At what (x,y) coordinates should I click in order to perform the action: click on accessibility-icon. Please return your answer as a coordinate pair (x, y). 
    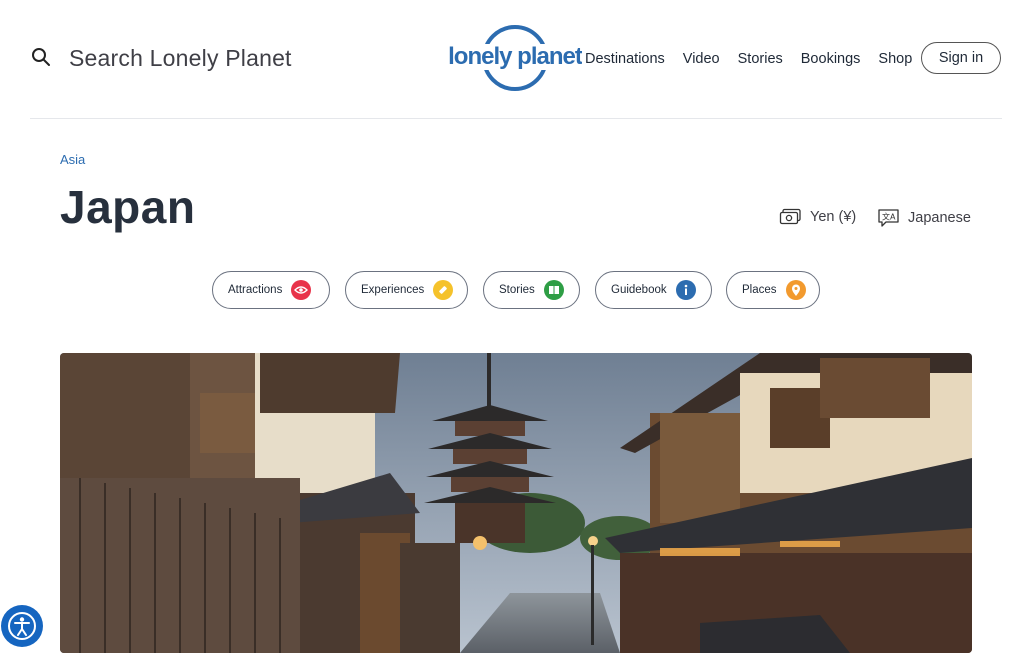
    Looking at the image, I should click on (22, 626).